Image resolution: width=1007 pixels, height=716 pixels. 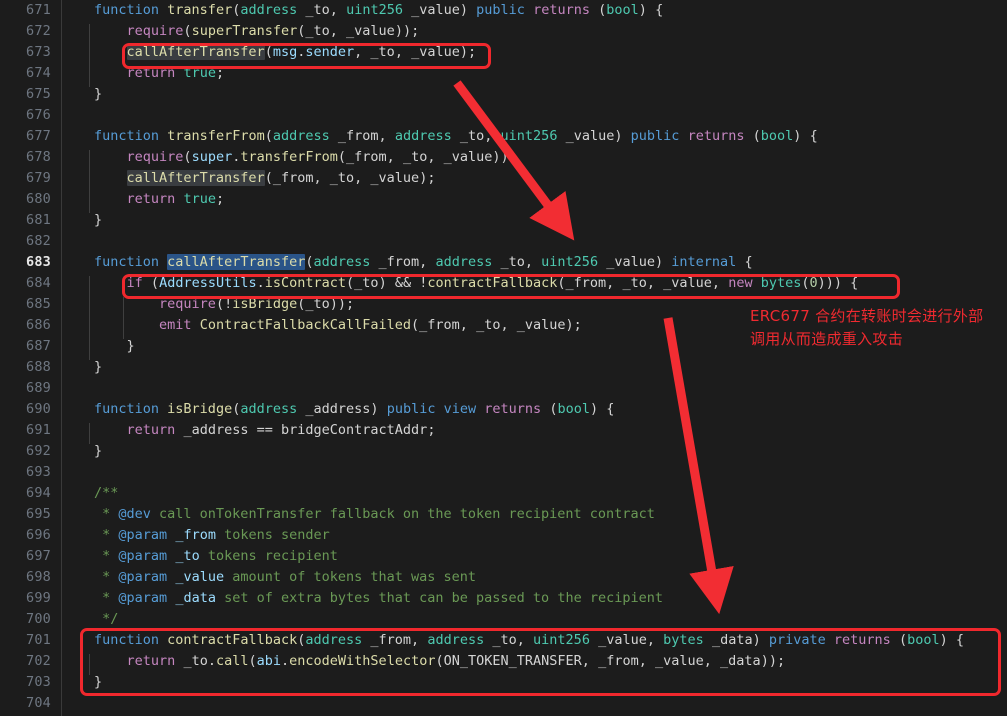 I want to click on line-number-679: 679, so click(x=38, y=178).